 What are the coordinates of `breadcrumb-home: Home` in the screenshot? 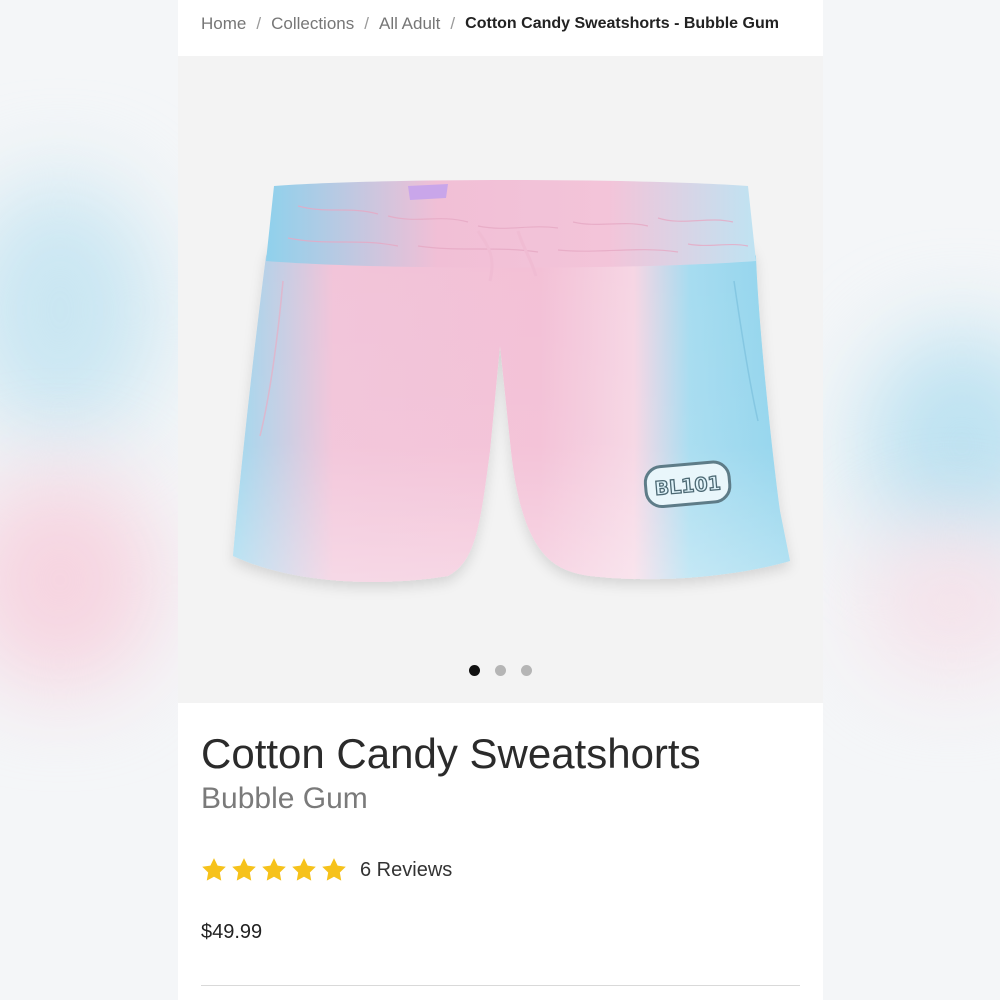 It's located at (223, 24).